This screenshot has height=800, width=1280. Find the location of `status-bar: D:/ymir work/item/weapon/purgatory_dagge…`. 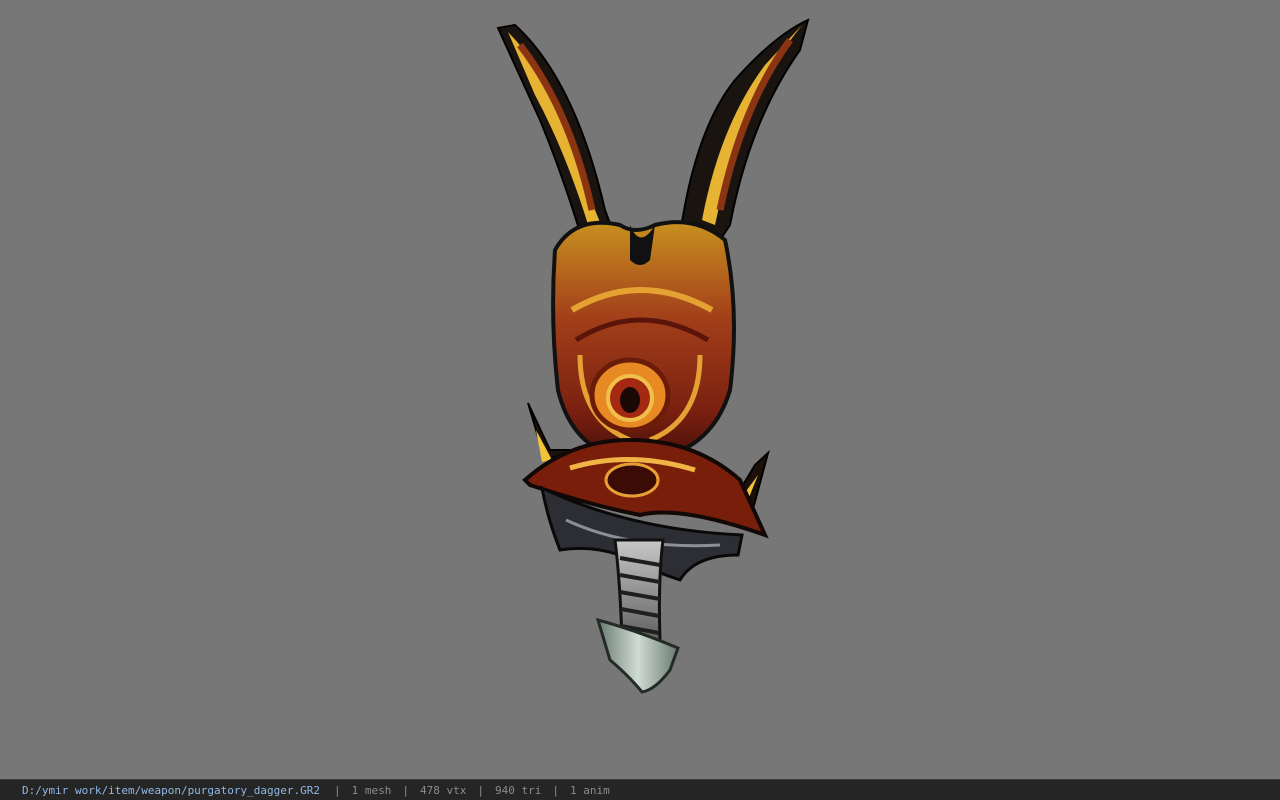

status-bar: D:/ymir work/item/weapon/purgatory_dagge… is located at coordinates (640, 789).